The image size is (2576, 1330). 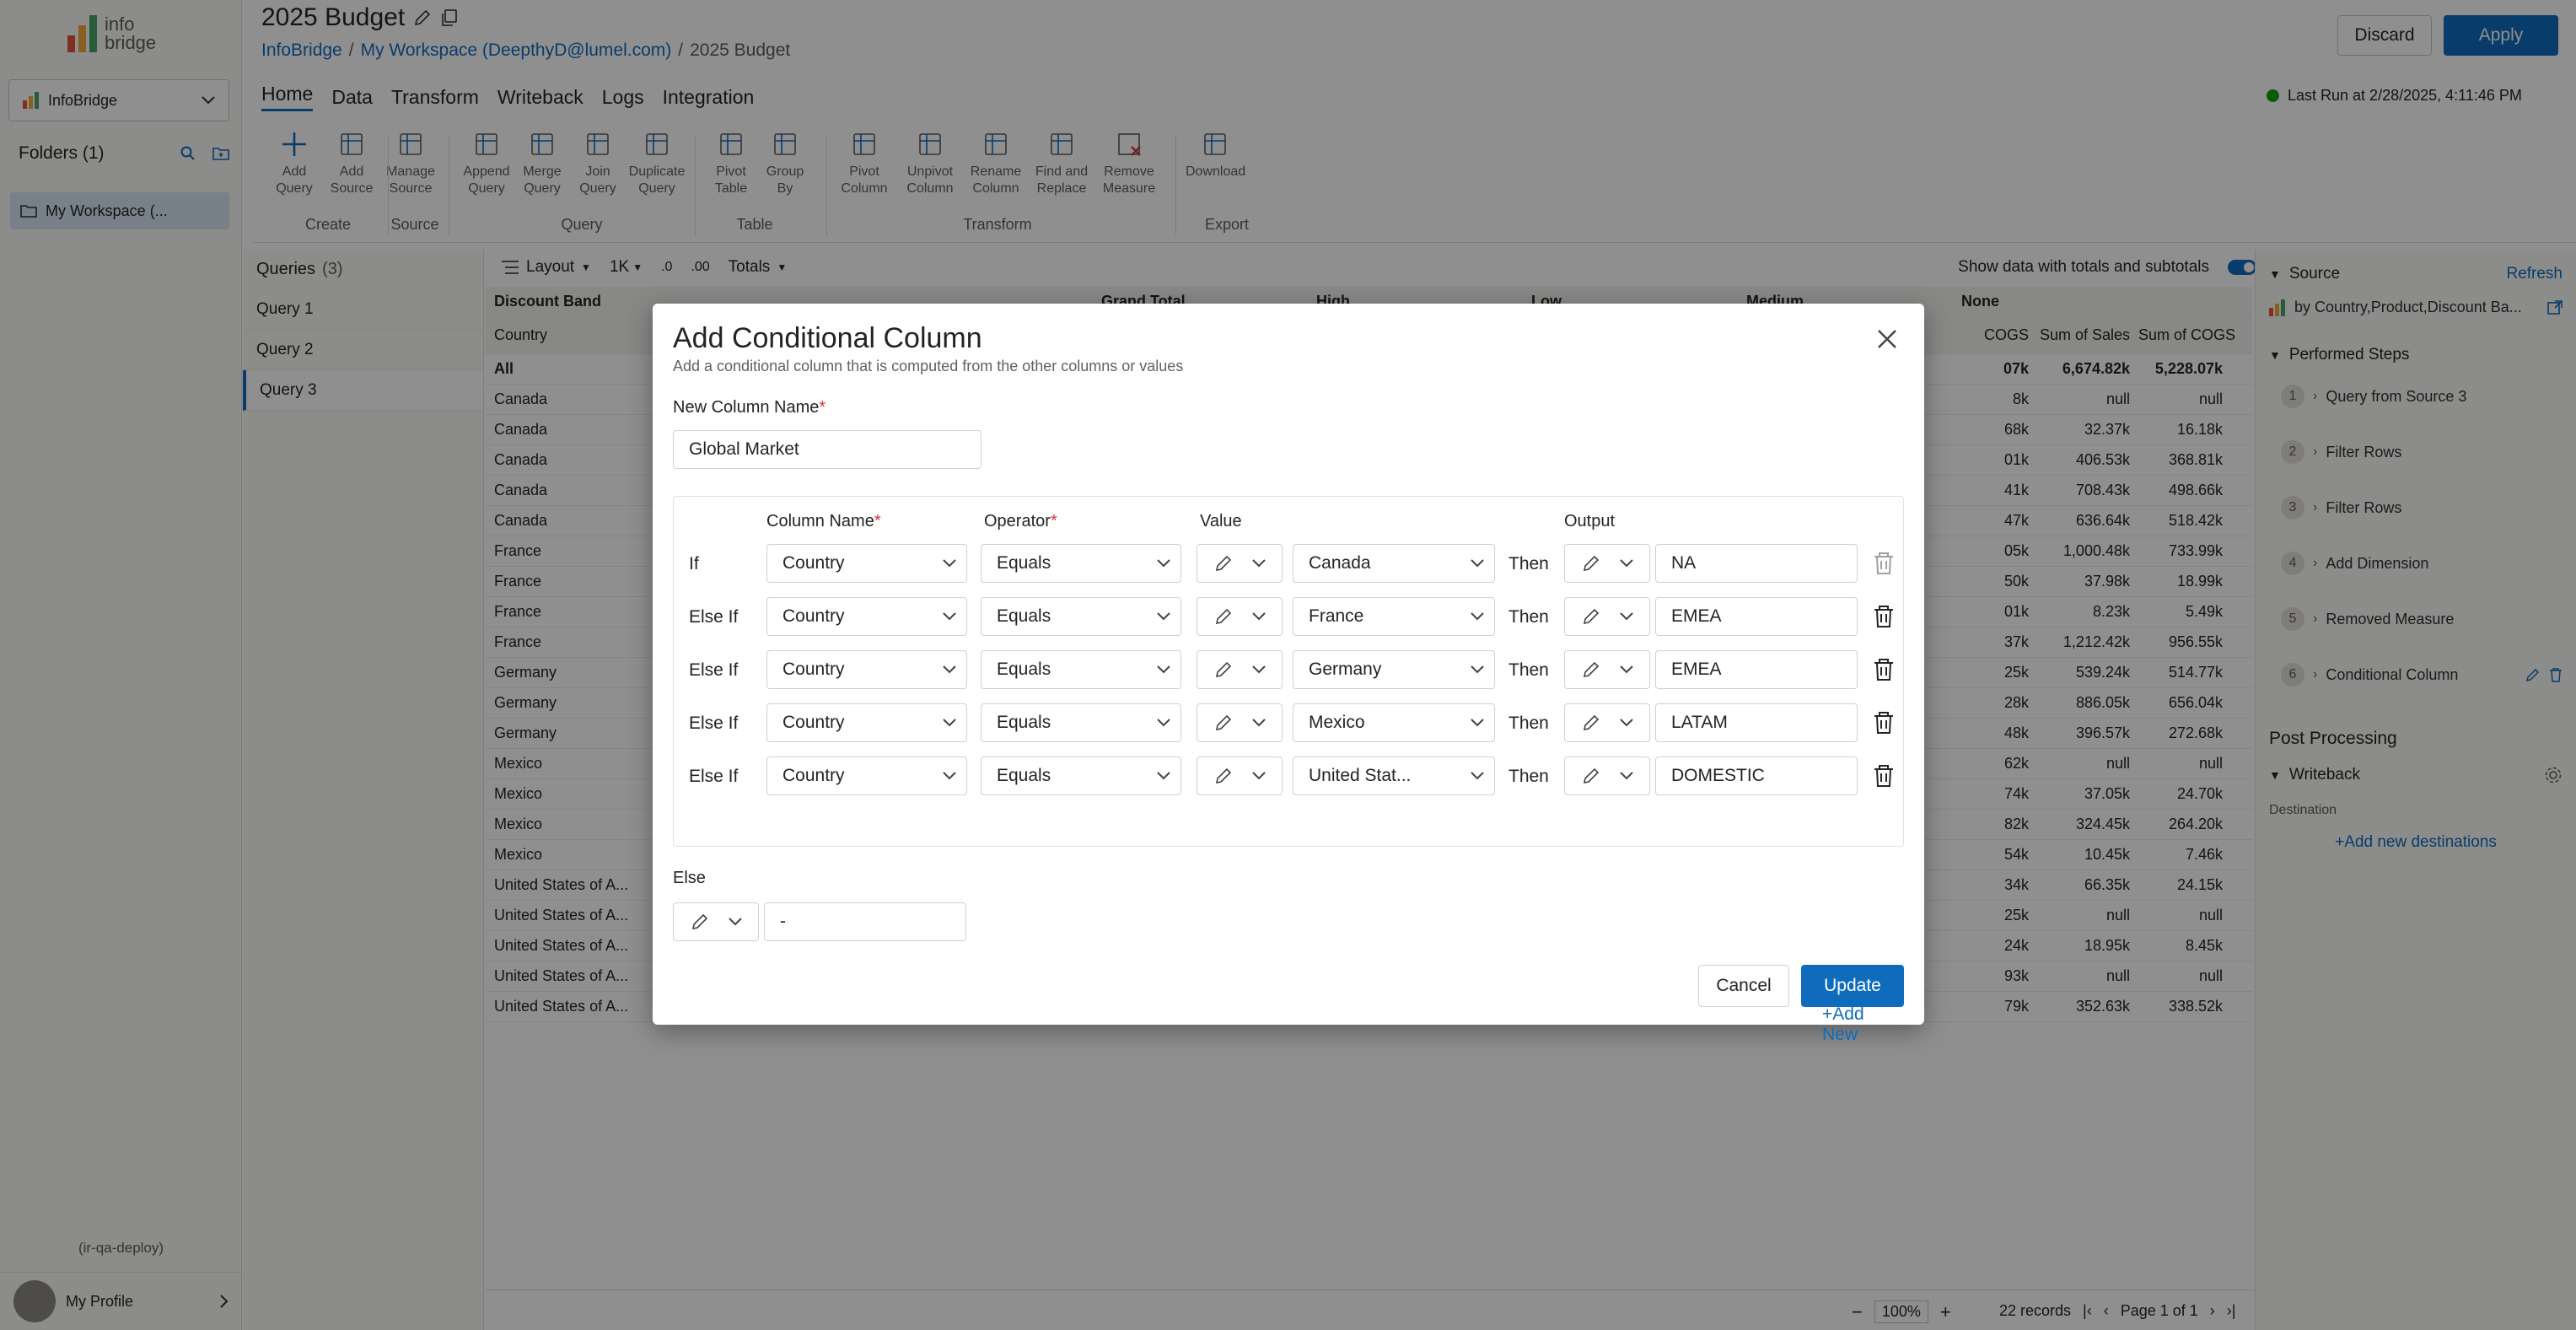 What do you see at coordinates (1863, 1024) in the screenshot?
I see `add-new-condition-link: +Add New` at bounding box center [1863, 1024].